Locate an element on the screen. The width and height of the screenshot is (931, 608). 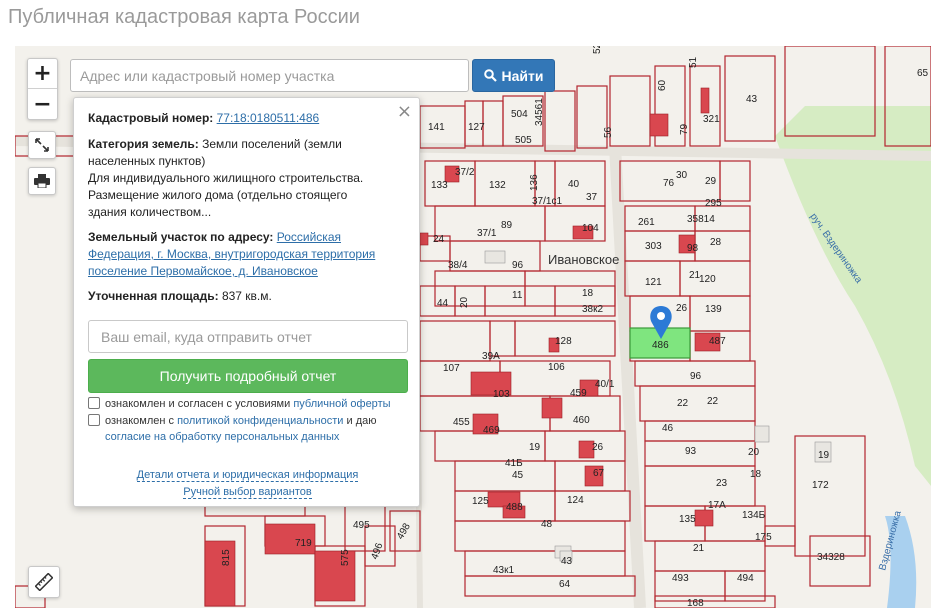
search-input is located at coordinates (269, 75).